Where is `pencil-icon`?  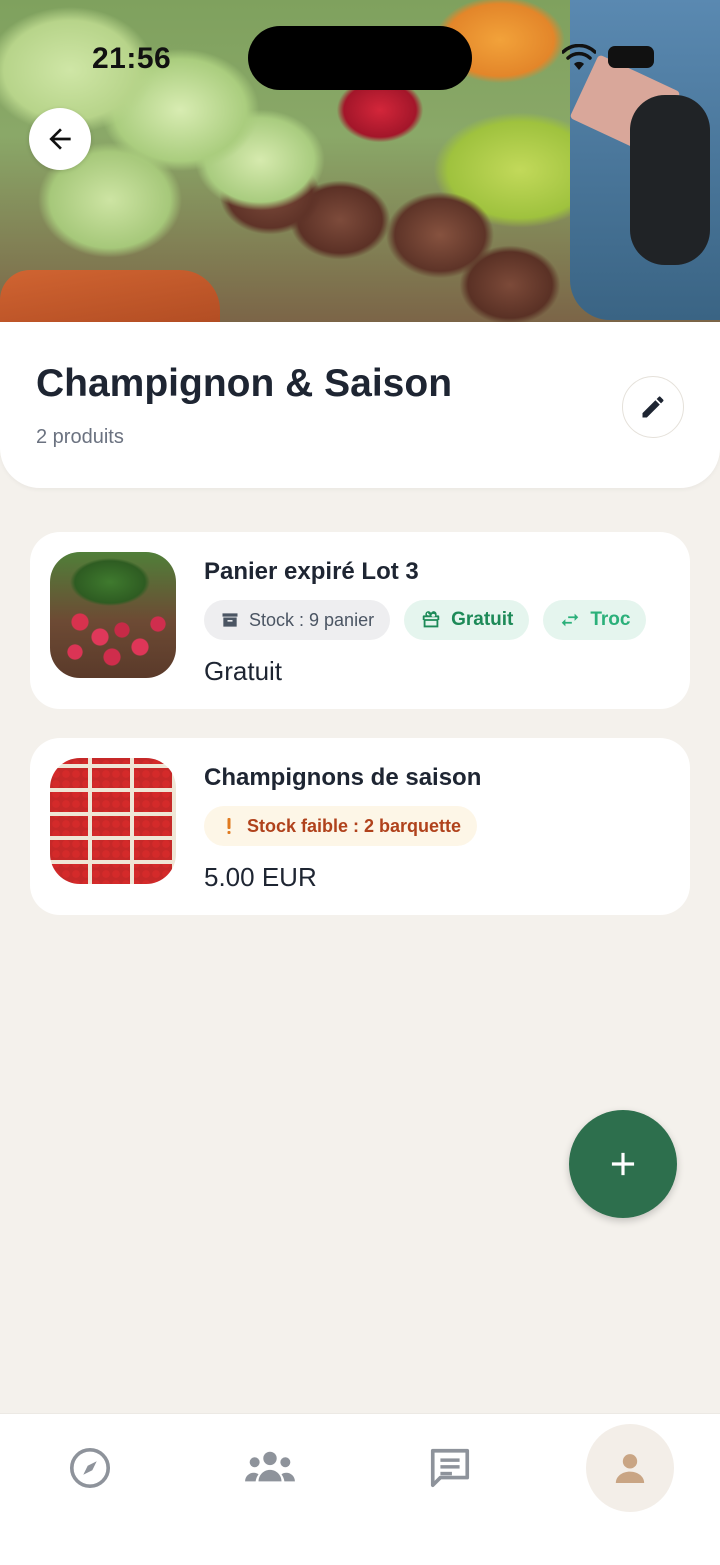
pencil-icon is located at coordinates (653, 407).